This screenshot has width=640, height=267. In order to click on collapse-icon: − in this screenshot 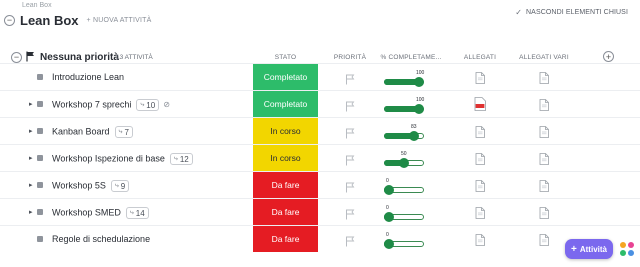, I will do `click(9, 20)`.